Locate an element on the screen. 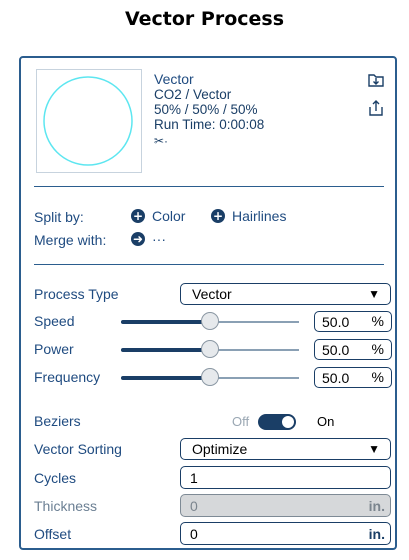  speed-slider-fill is located at coordinates (165, 322).